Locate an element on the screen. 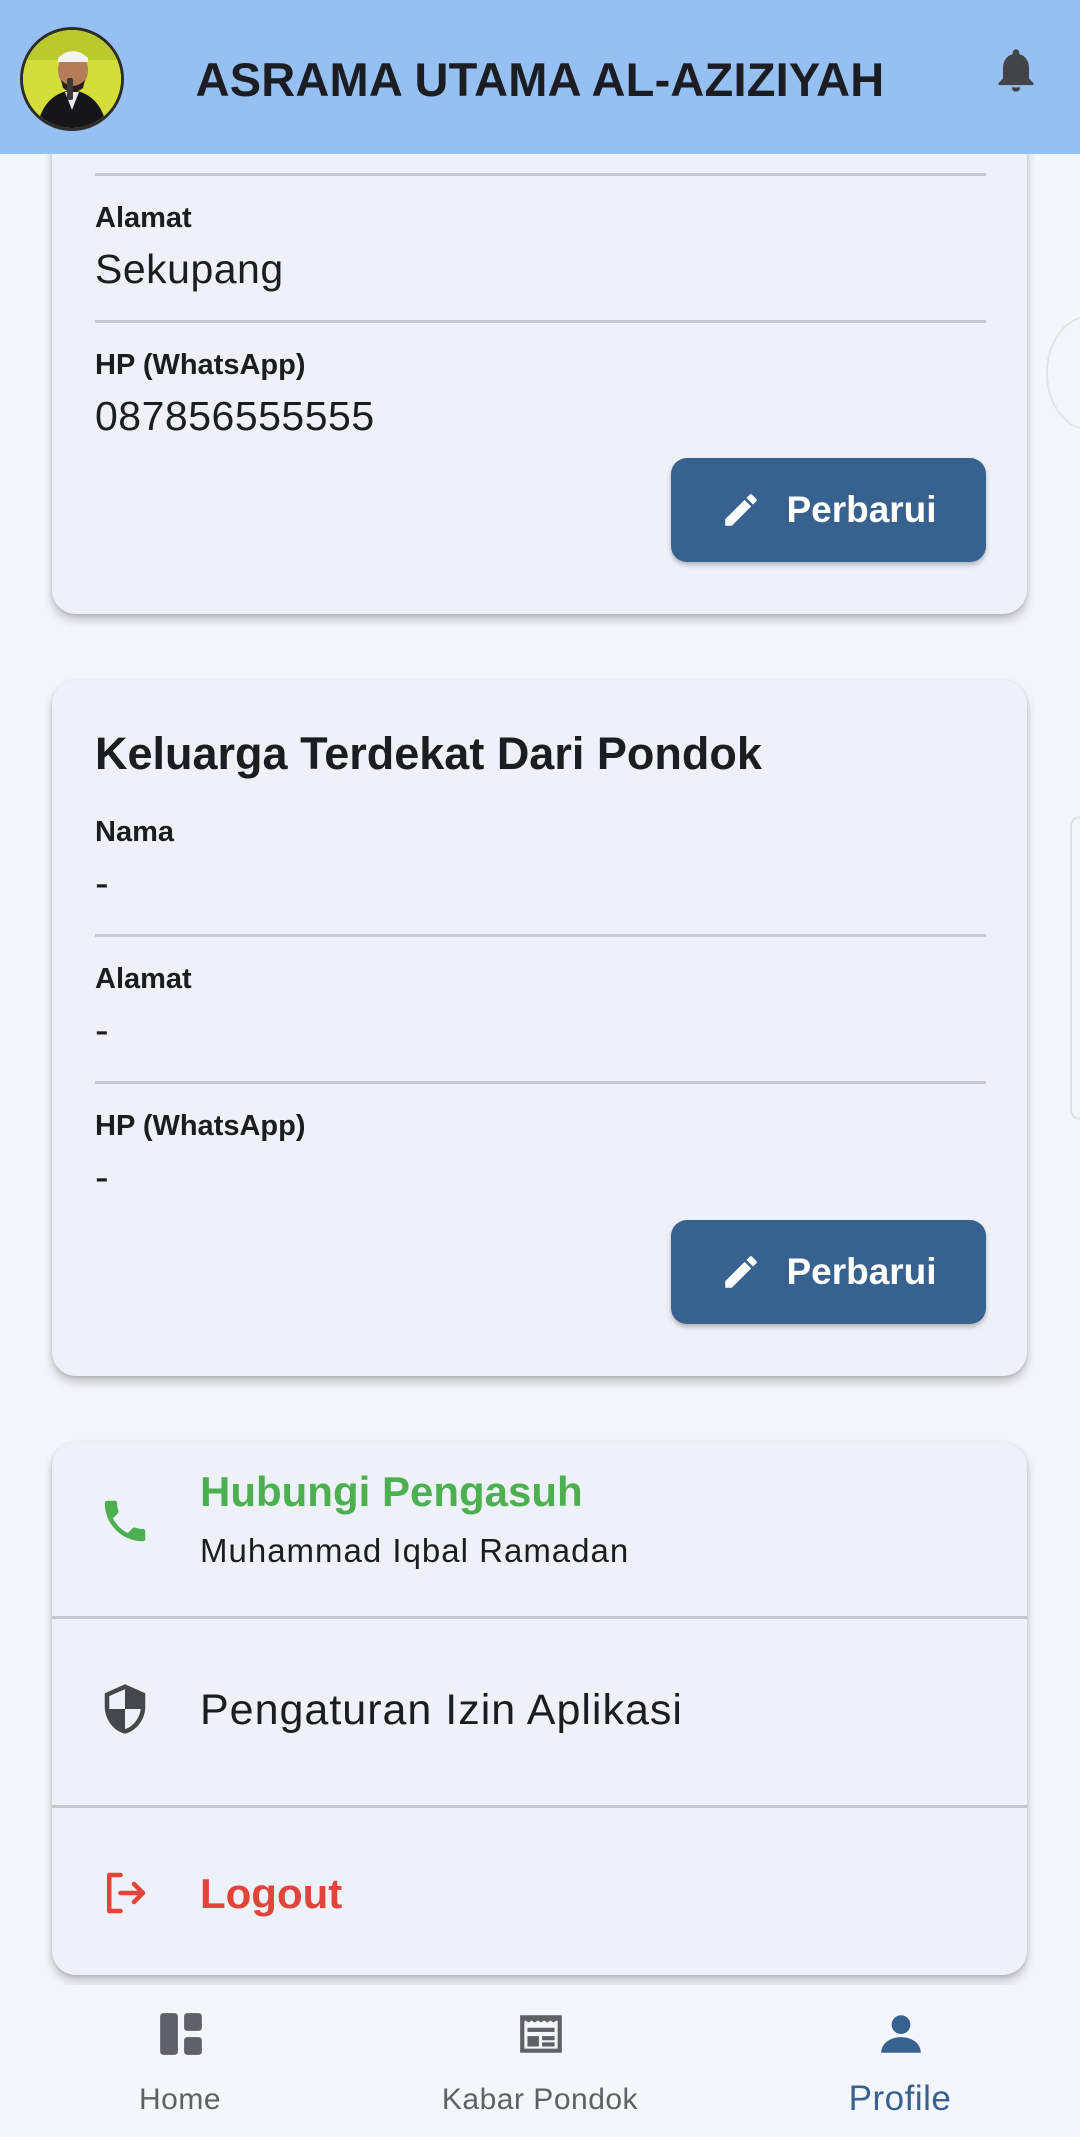  contact-caretaker-tile: Hubungi Pengasuh Muhammad Iqbal Ramadan is located at coordinates (539, 1529).